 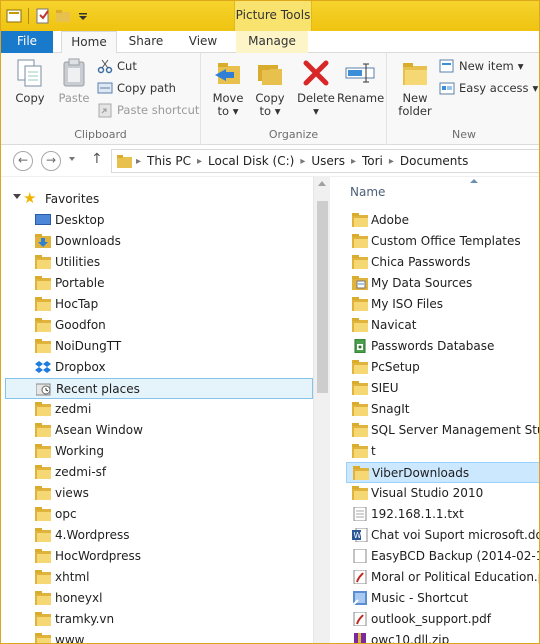 What do you see at coordinates (442, 220) in the screenshot?
I see `file-item-adobe: Adobe` at bounding box center [442, 220].